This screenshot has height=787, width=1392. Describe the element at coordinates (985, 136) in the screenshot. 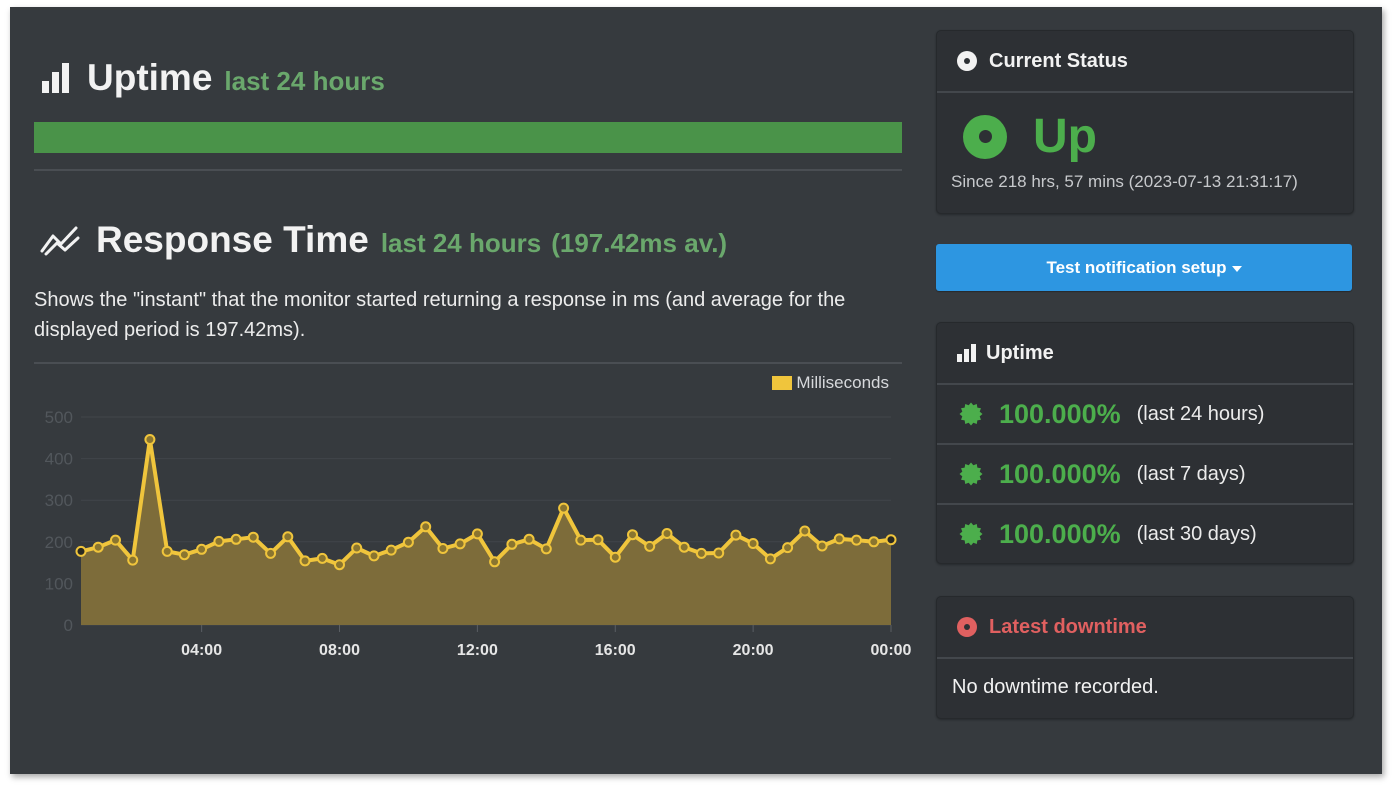

I see `status-up-icon` at that location.